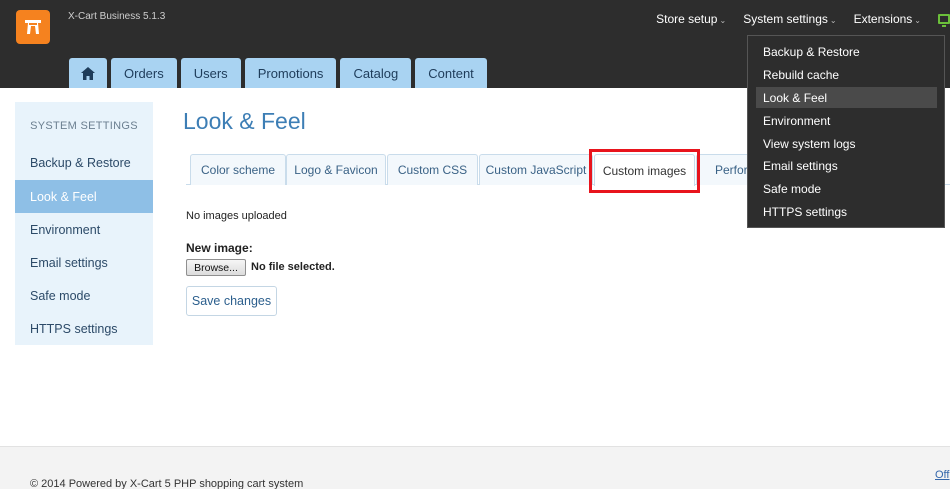 This screenshot has width=950, height=489. I want to click on tab-promotions: Promotions, so click(290, 73).